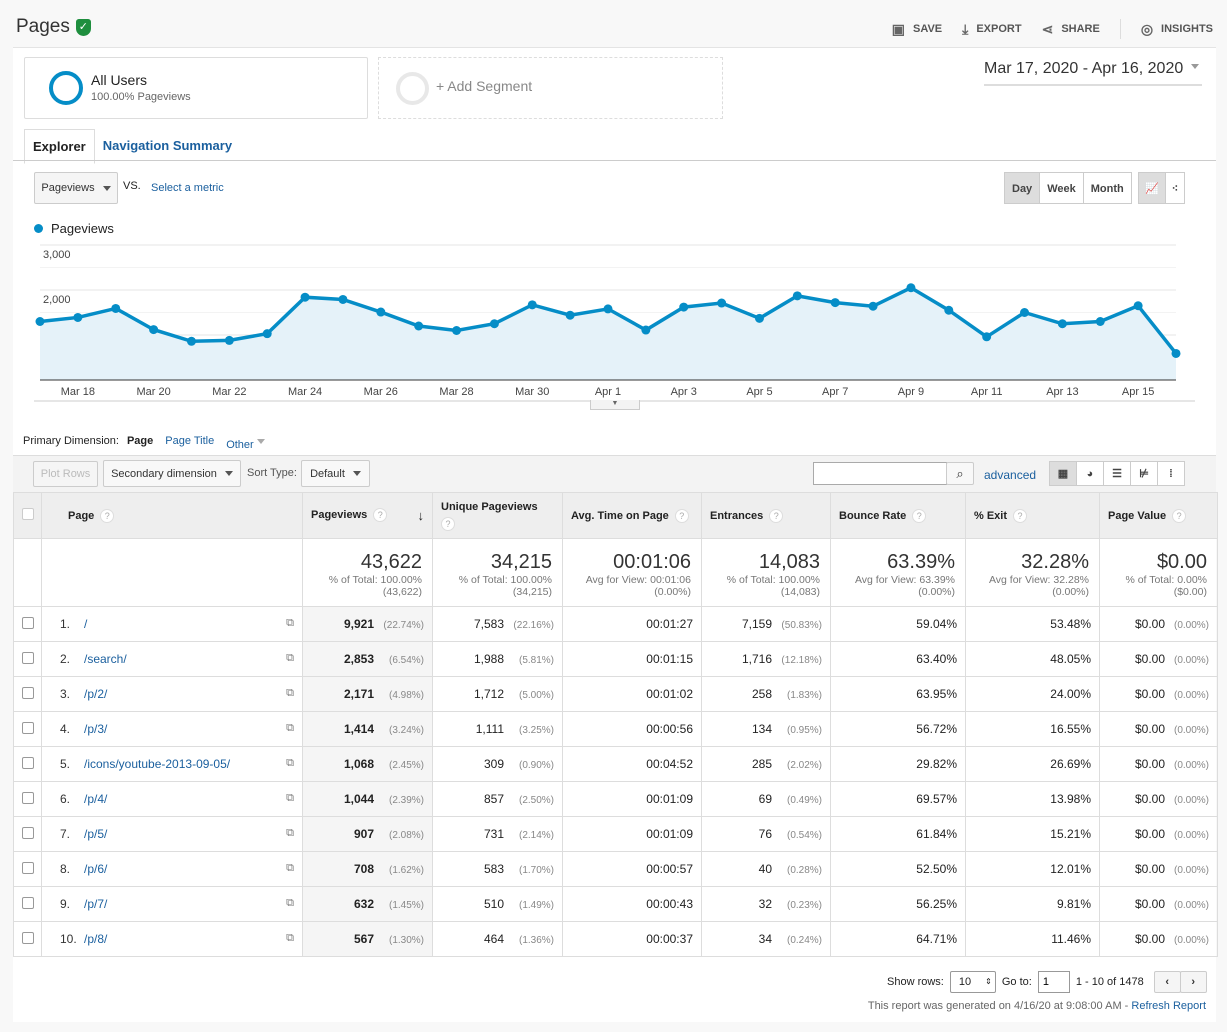  Describe the element at coordinates (1171, 473) in the screenshot. I see `pivot-view-icon: ⁞` at that location.